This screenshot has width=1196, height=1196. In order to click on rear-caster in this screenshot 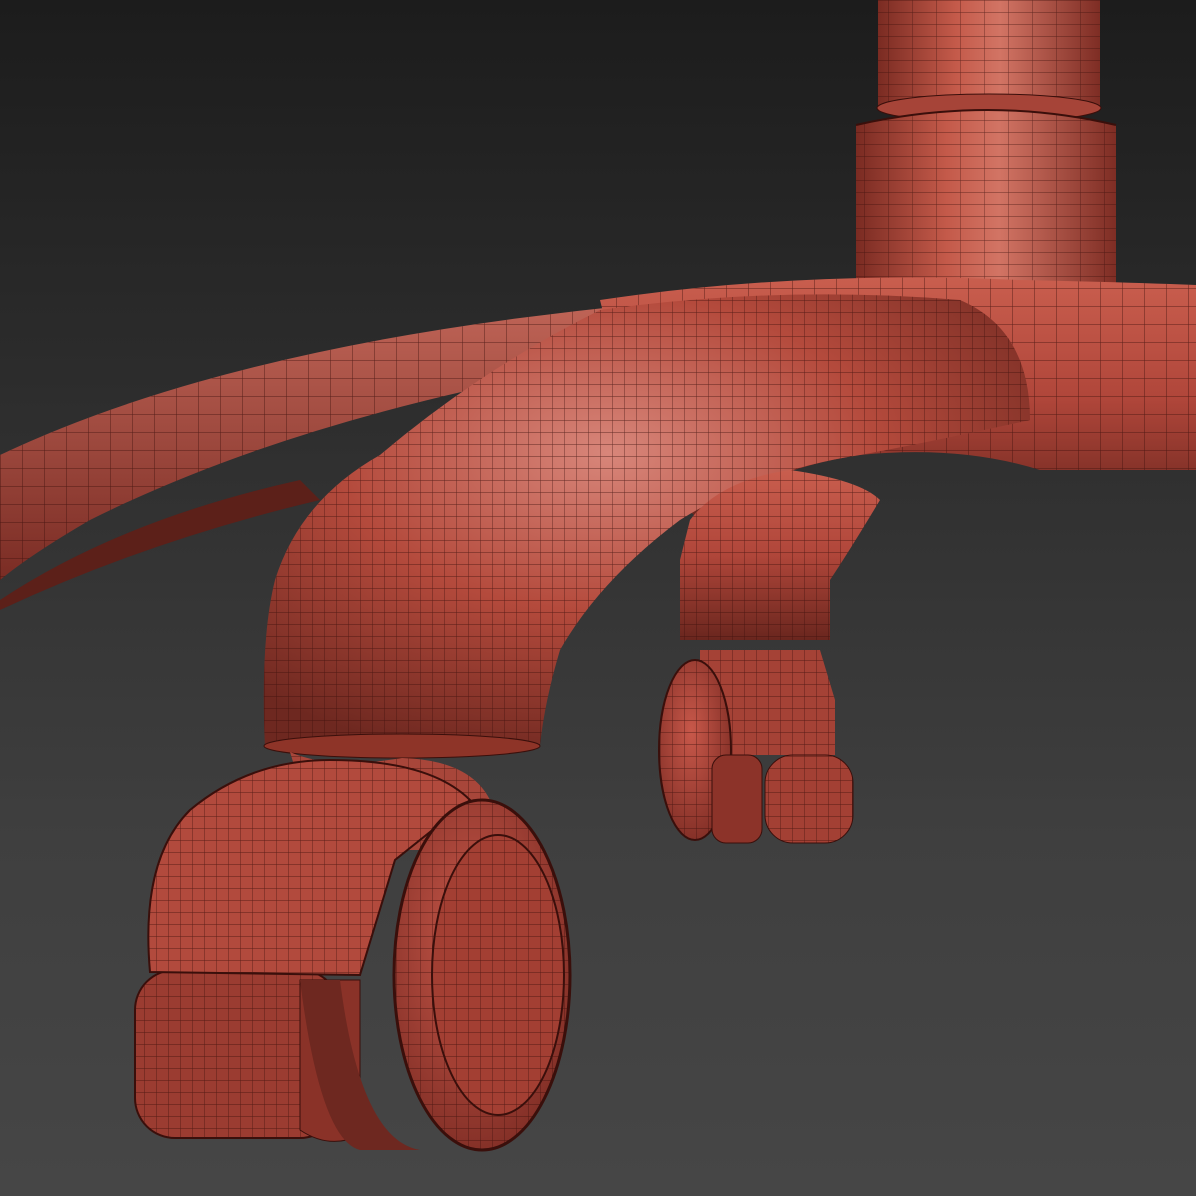, I will do `click(769, 657)`.